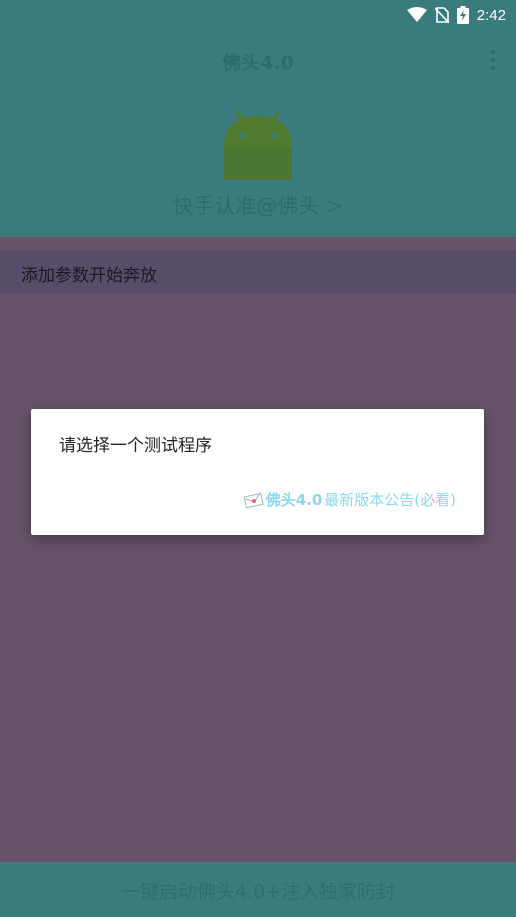 The image size is (516, 917). Describe the element at coordinates (258, 205) in the screenshot. I see `kuaishou-link: 快手认准@佛头 >` at that location.